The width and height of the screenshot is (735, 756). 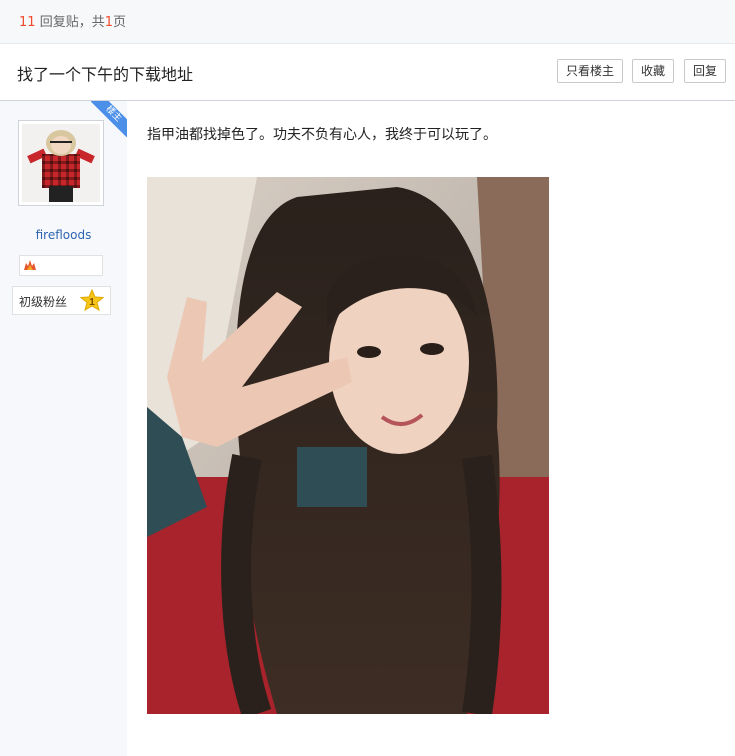 I want to click on page-text: 页, so click(x=119, y=22).